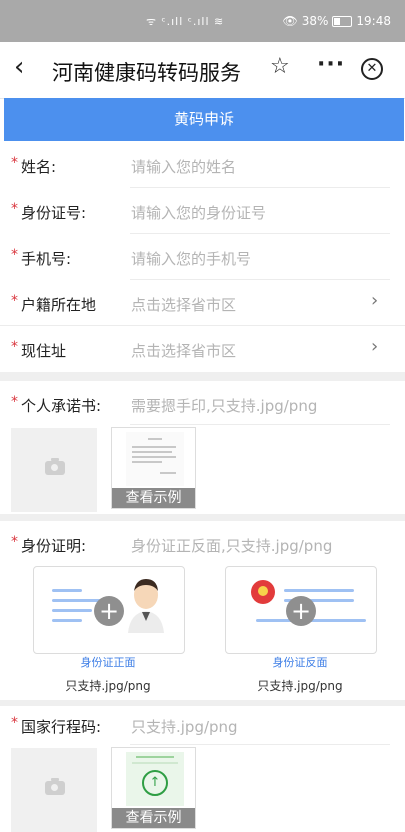 The image size is (405, 832). I want to click on eye-icon: 👁, so click(290, 21).